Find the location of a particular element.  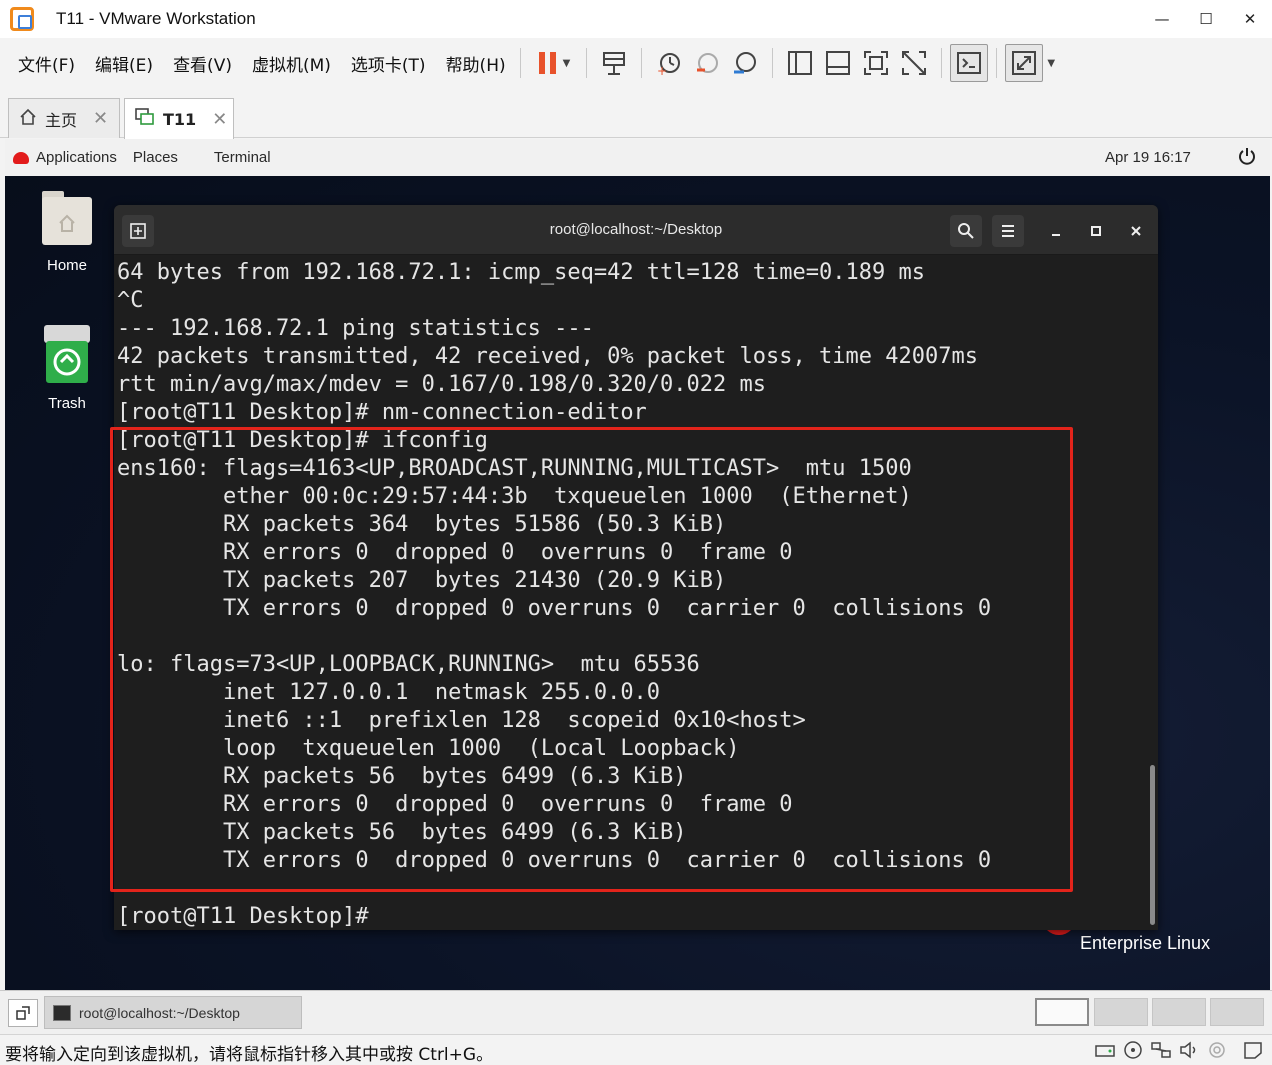

unity-icon is located at coordinates (914, 63).